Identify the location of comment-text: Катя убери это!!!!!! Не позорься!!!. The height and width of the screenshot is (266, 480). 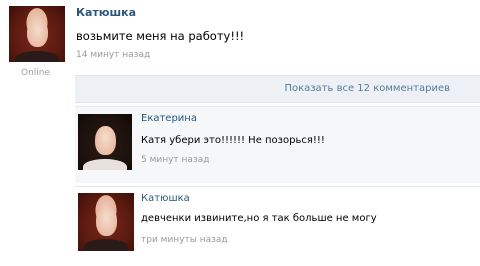
(233, 140).